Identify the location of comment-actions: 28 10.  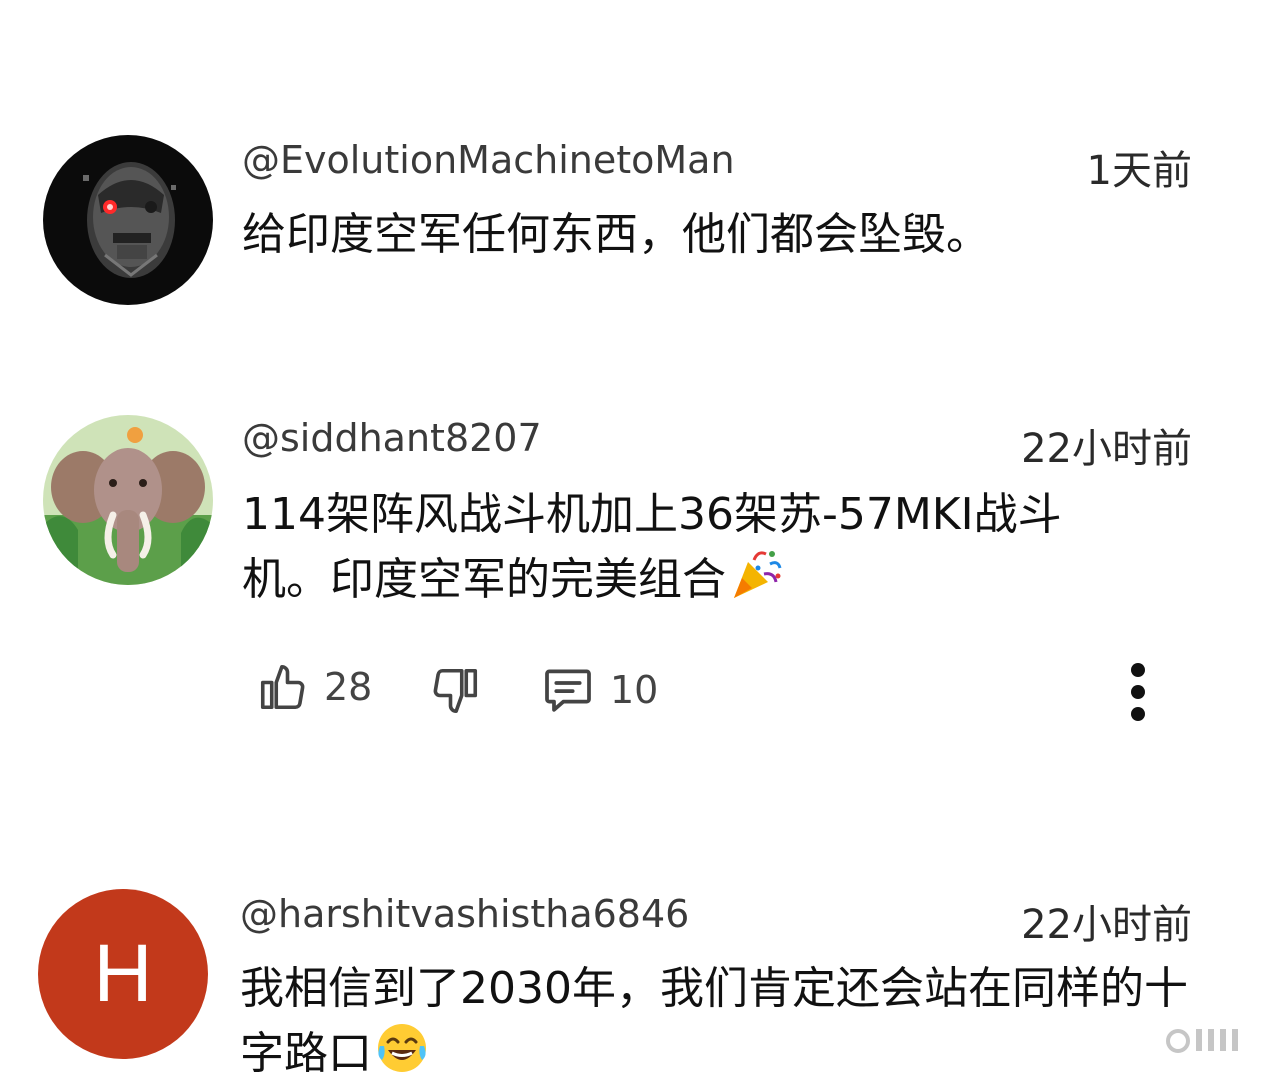
(640, 695).